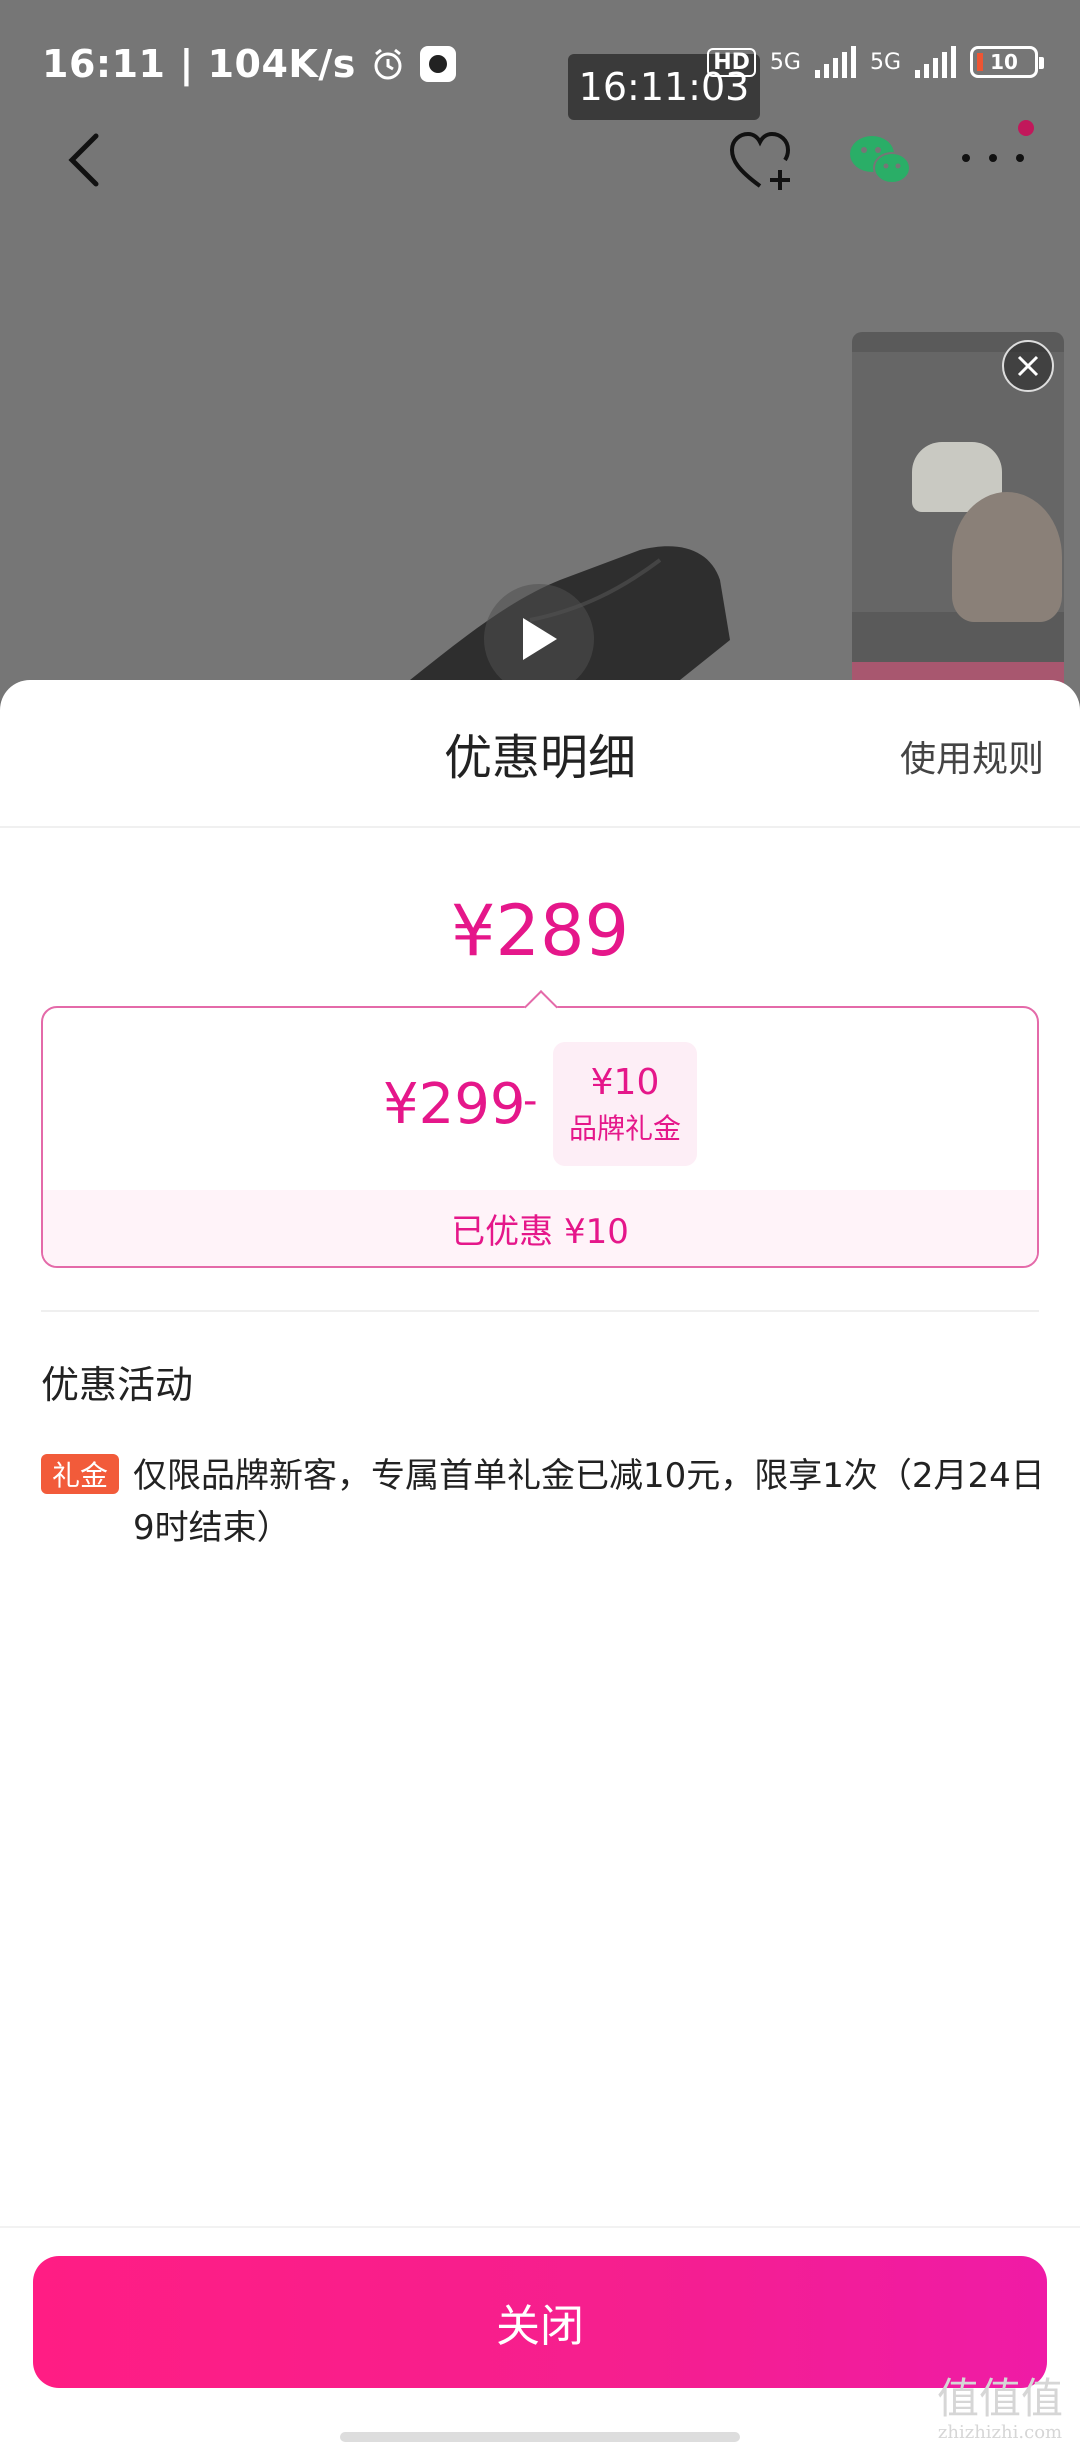  What do you see at coordinates (1028, 366) in the screenshot?
I see `close-live-icon` at bounding box center [1028, 366].